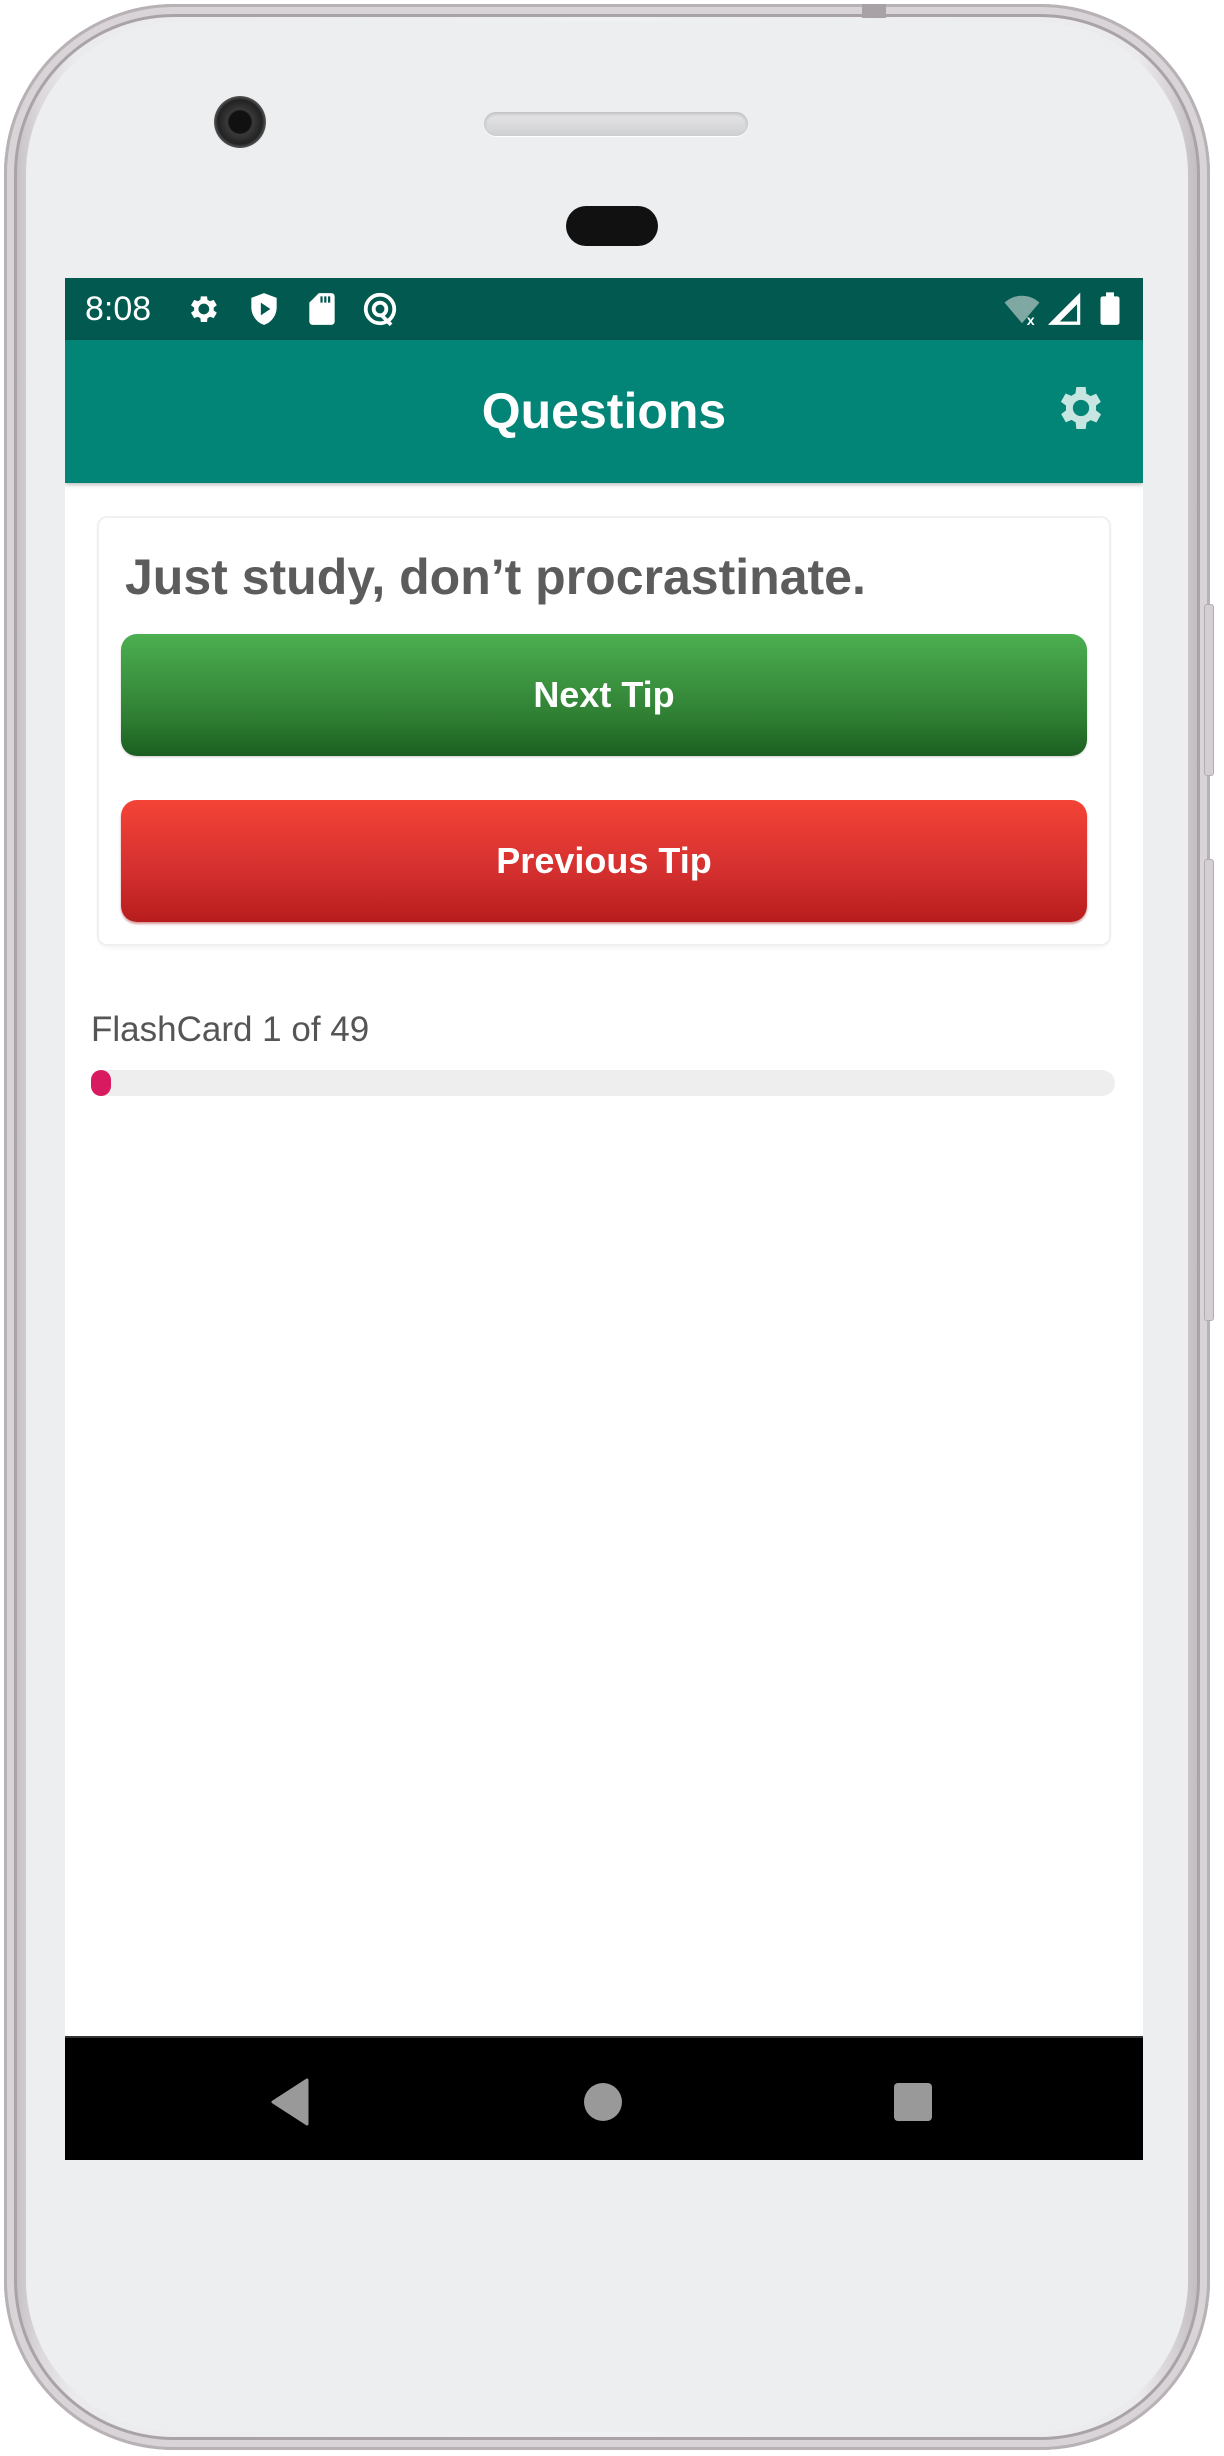 The image size is (1224, 2456). Describe the element at coordinates (240, 122) in the screenshot. I see `front-camera` at that location.